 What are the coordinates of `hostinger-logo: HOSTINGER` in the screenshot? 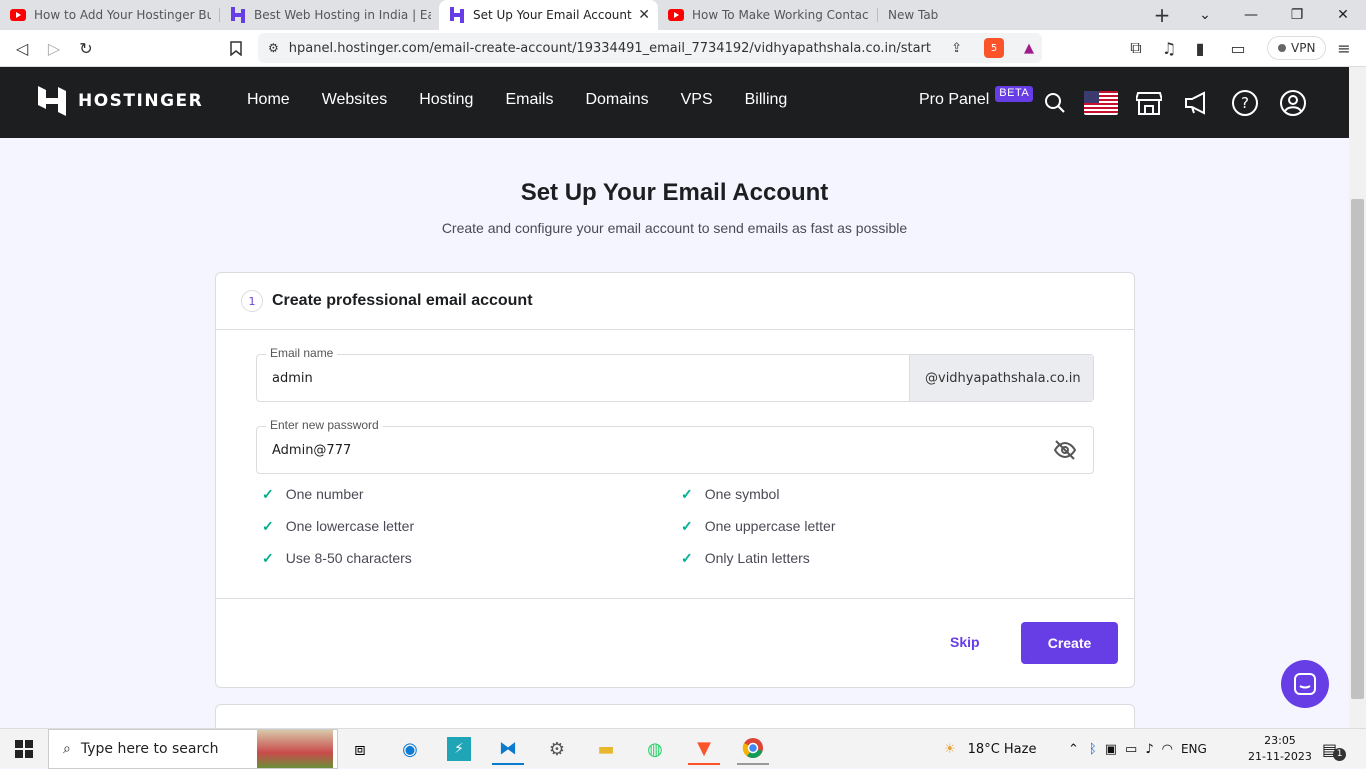 It's located at (120, 101).